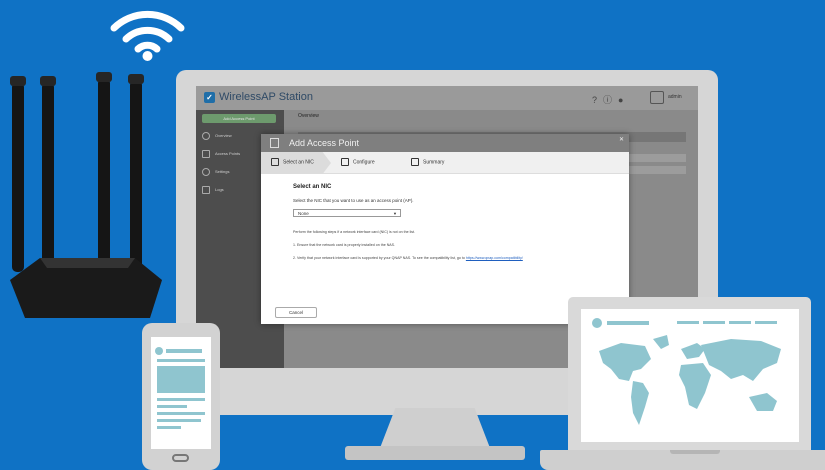  What do you see at coordinates (415, 162) in the screenshot?
I see `summary-icon` at bounding box center [415, 162].